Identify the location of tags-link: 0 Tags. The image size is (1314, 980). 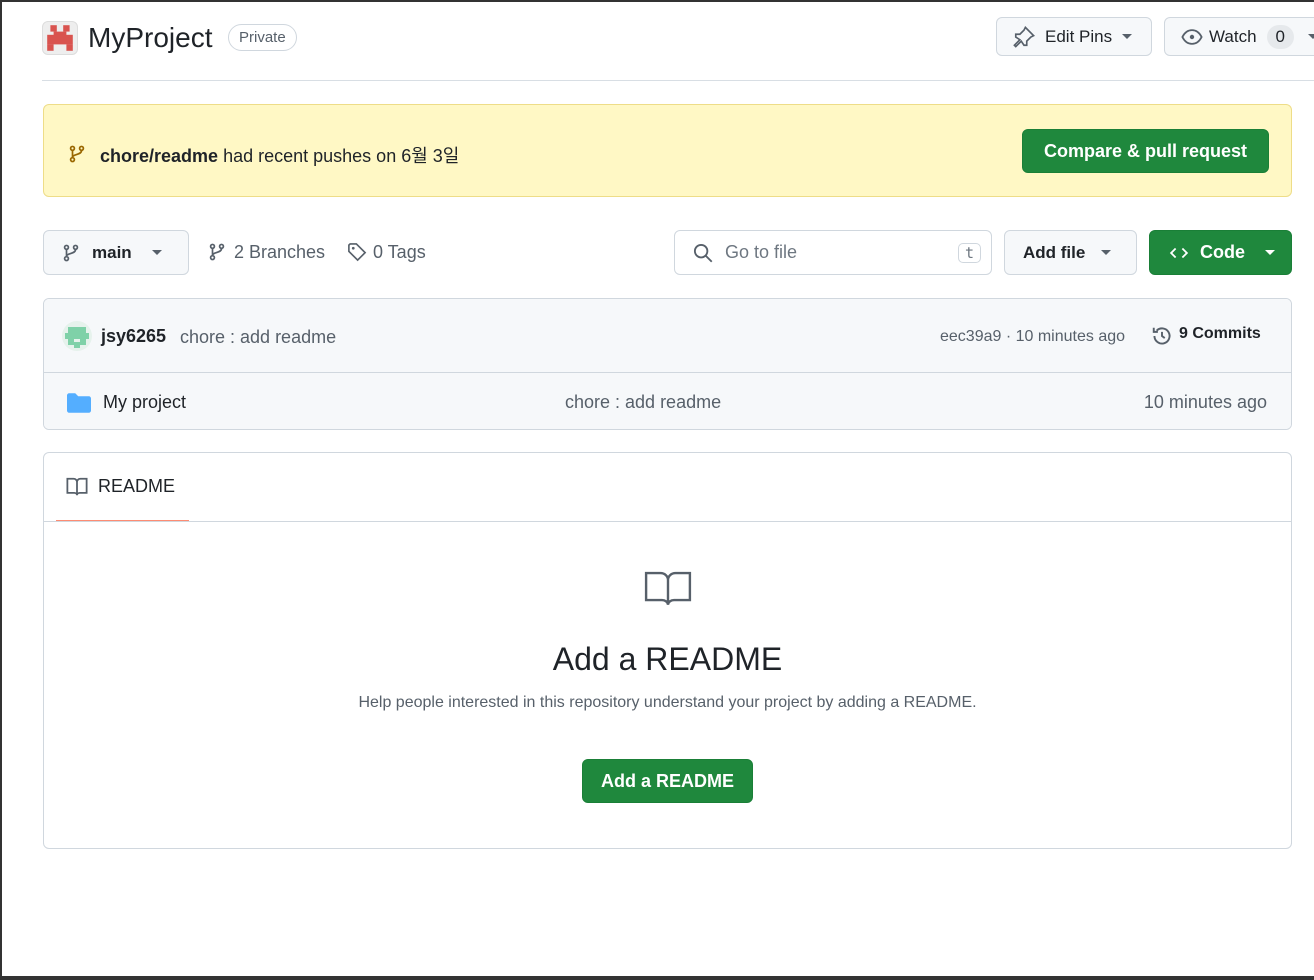
(386, 252).